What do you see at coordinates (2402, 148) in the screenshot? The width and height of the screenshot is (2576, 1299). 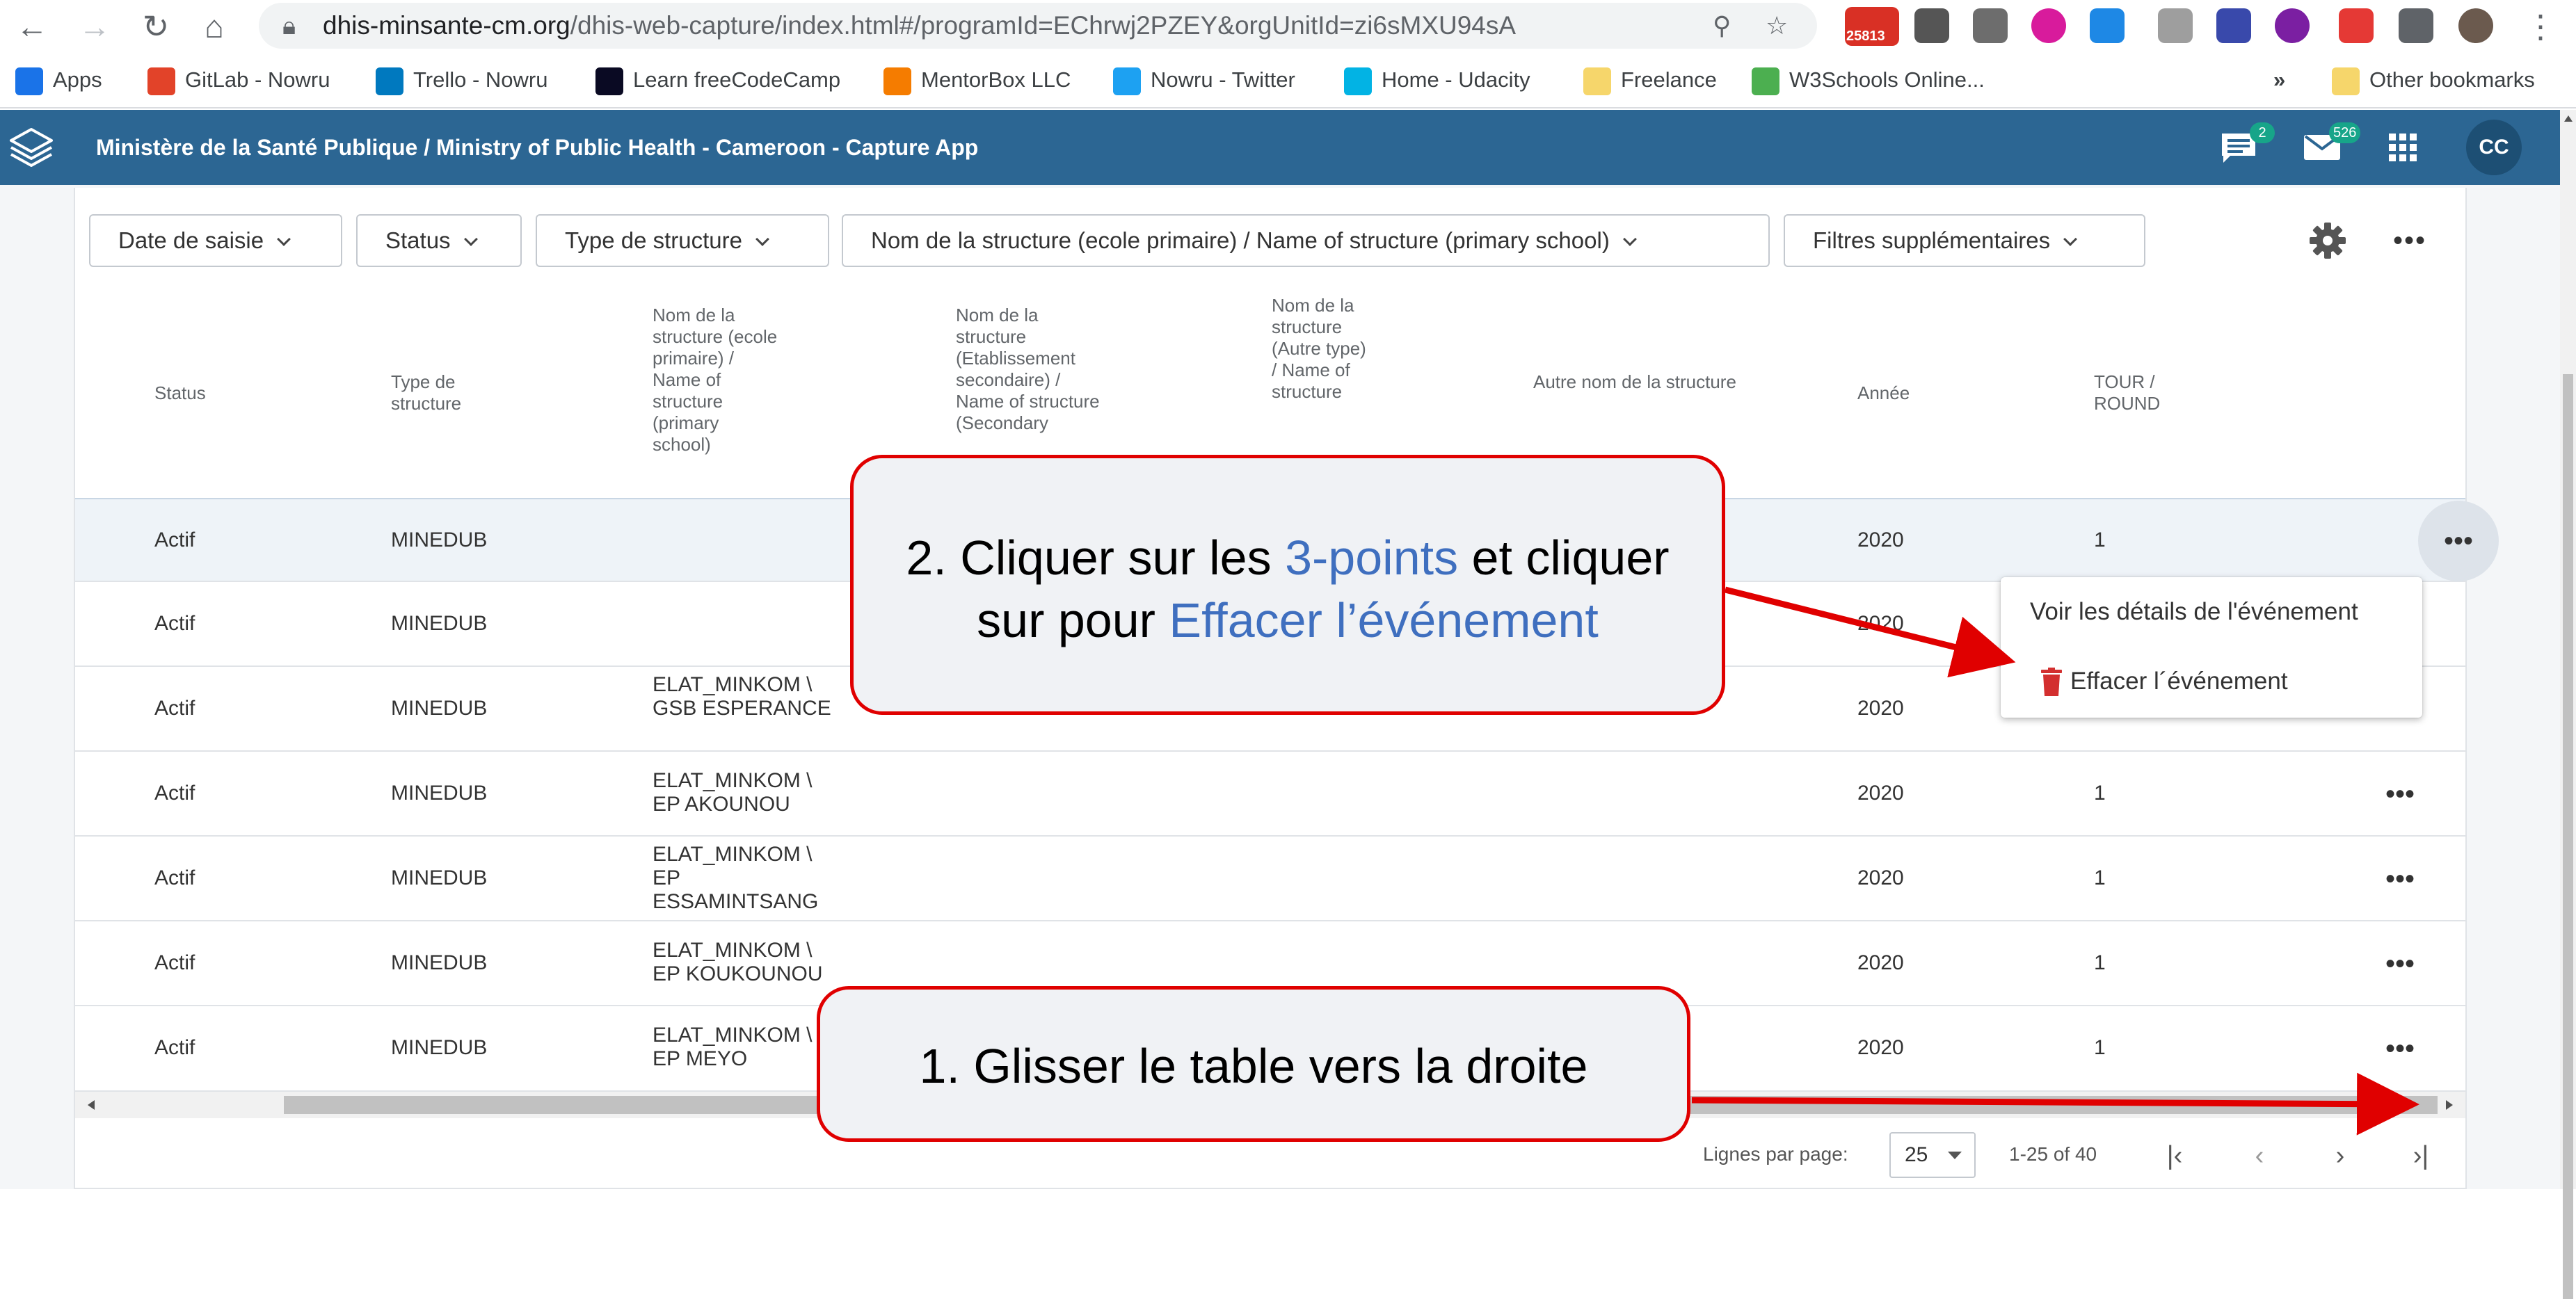 I see `apps-grid-icon` at bounding box center [2402, 148].